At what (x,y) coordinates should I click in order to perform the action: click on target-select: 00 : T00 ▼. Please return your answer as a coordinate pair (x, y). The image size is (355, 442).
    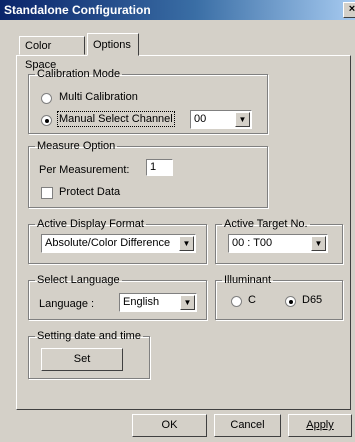
    Looking at the image, I should click on (278, 243).